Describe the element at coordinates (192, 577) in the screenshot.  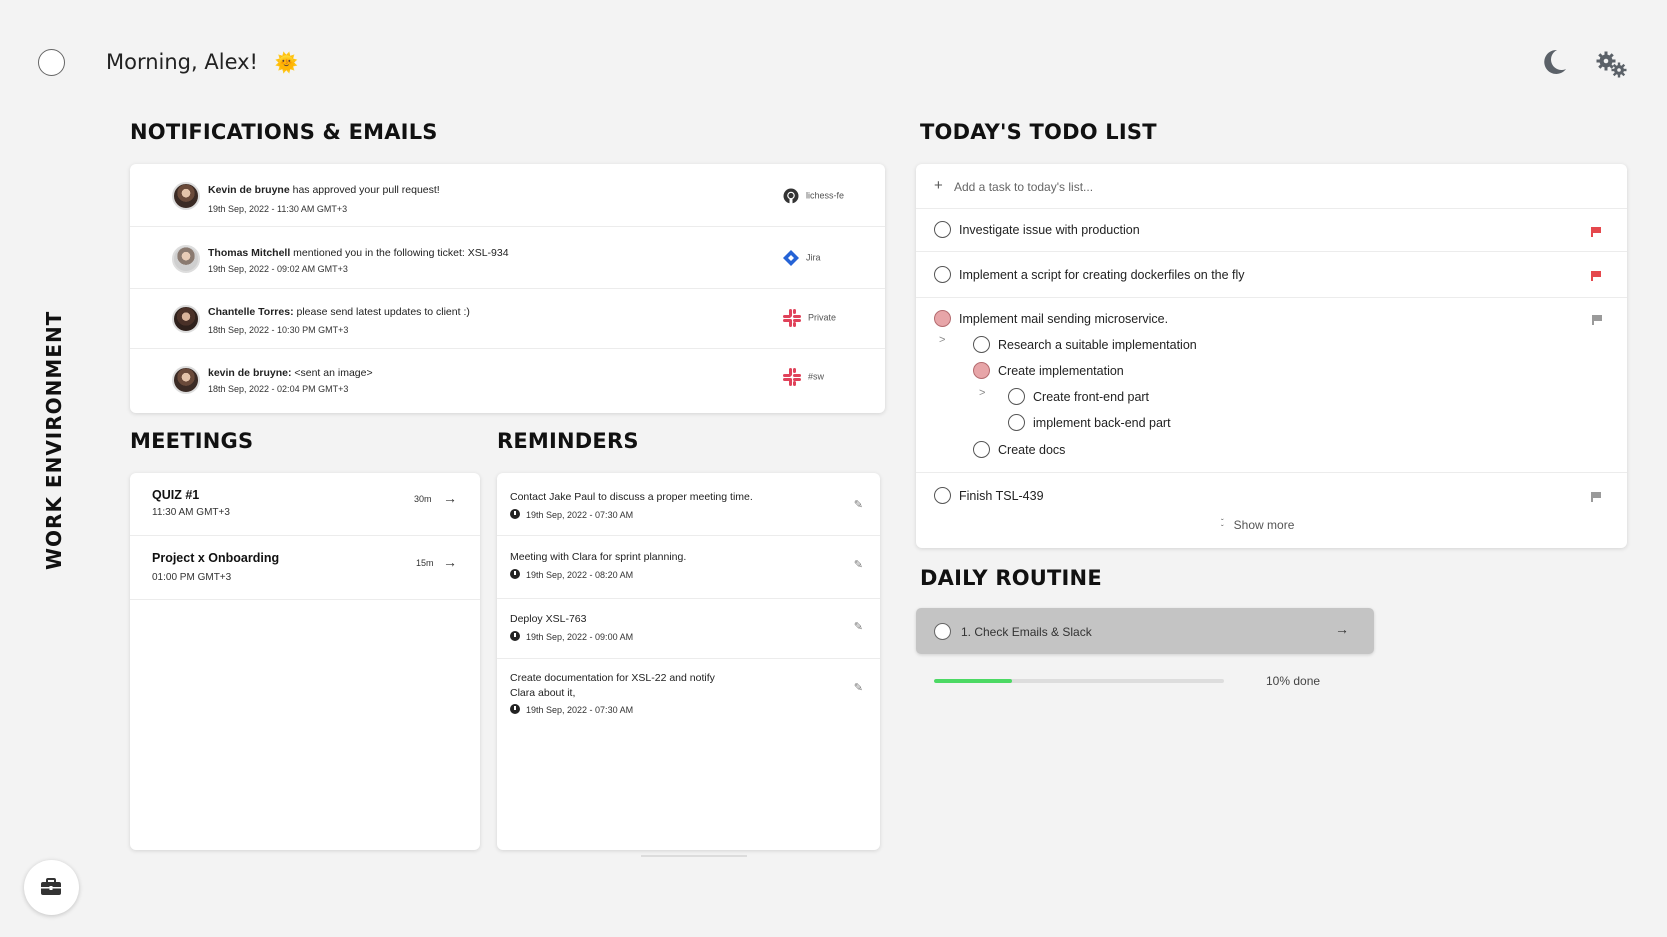
I see `meeting-time: 01:00 PM GMT+3` at that location.